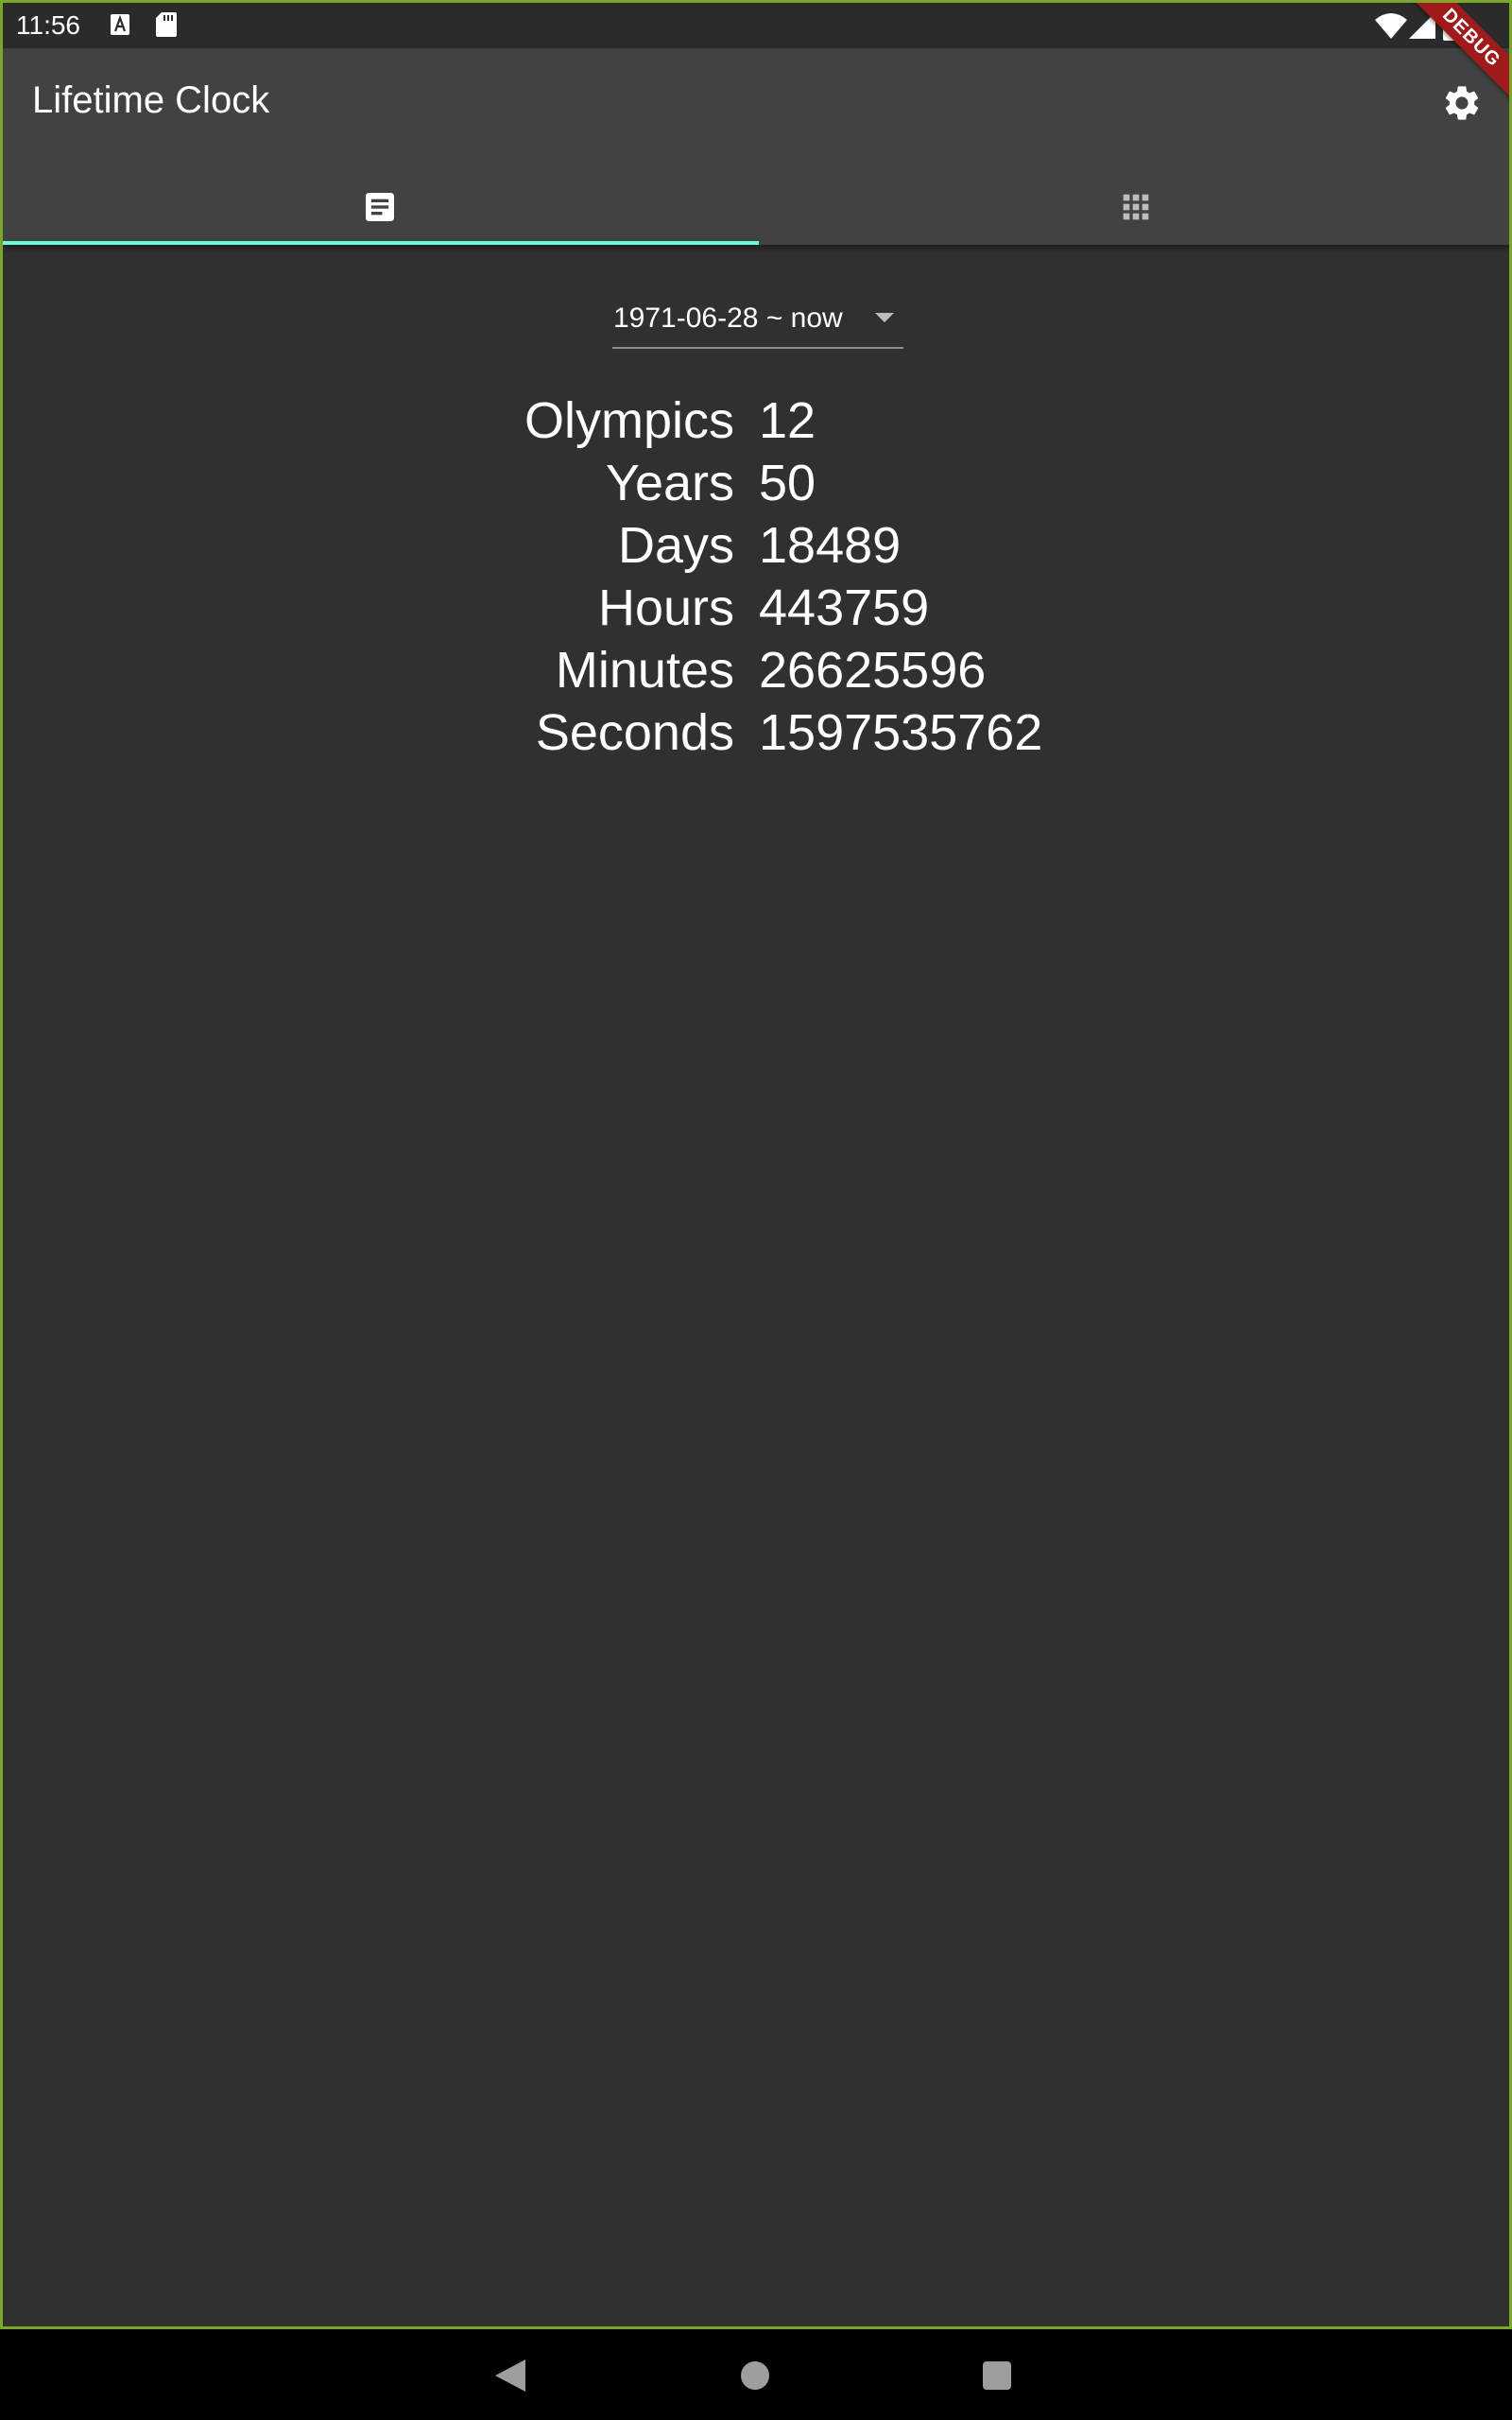 Image resolution: width=1512 pixels, height=2420 pixels. I want to click on stat-row-minutes: Minutes 26625596, so click(756, 670).